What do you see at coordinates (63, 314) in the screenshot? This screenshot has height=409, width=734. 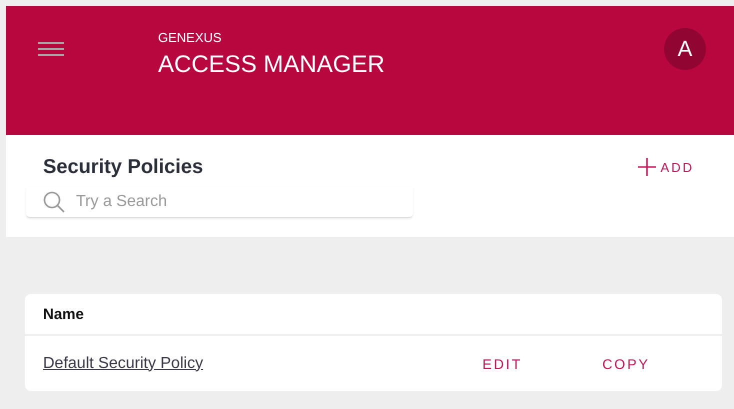 I see `column-header: Name` at bounding box center [63, 314].